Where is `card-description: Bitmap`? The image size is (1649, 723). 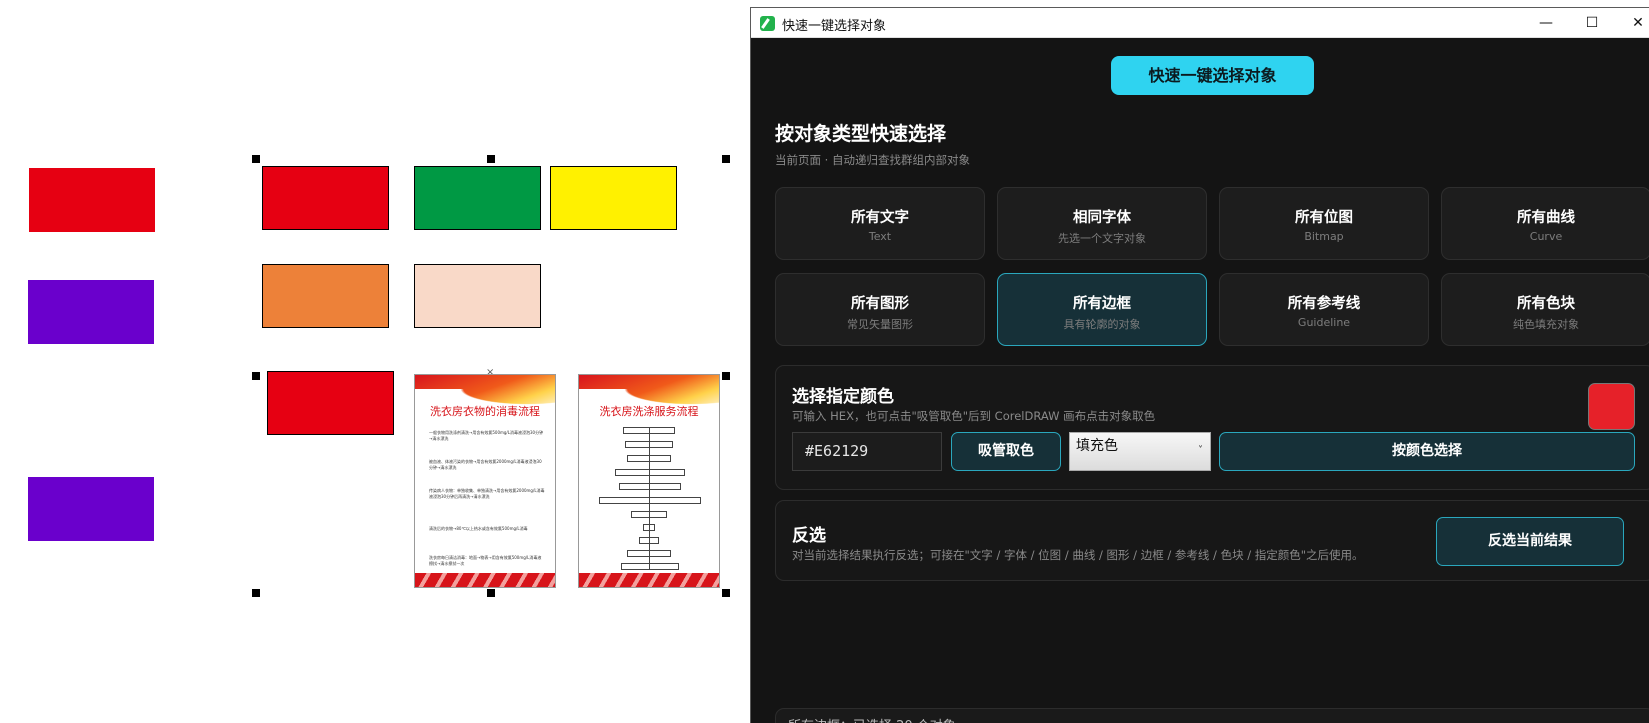
card-description: Bitmap is located at coordinates (1324, 236).